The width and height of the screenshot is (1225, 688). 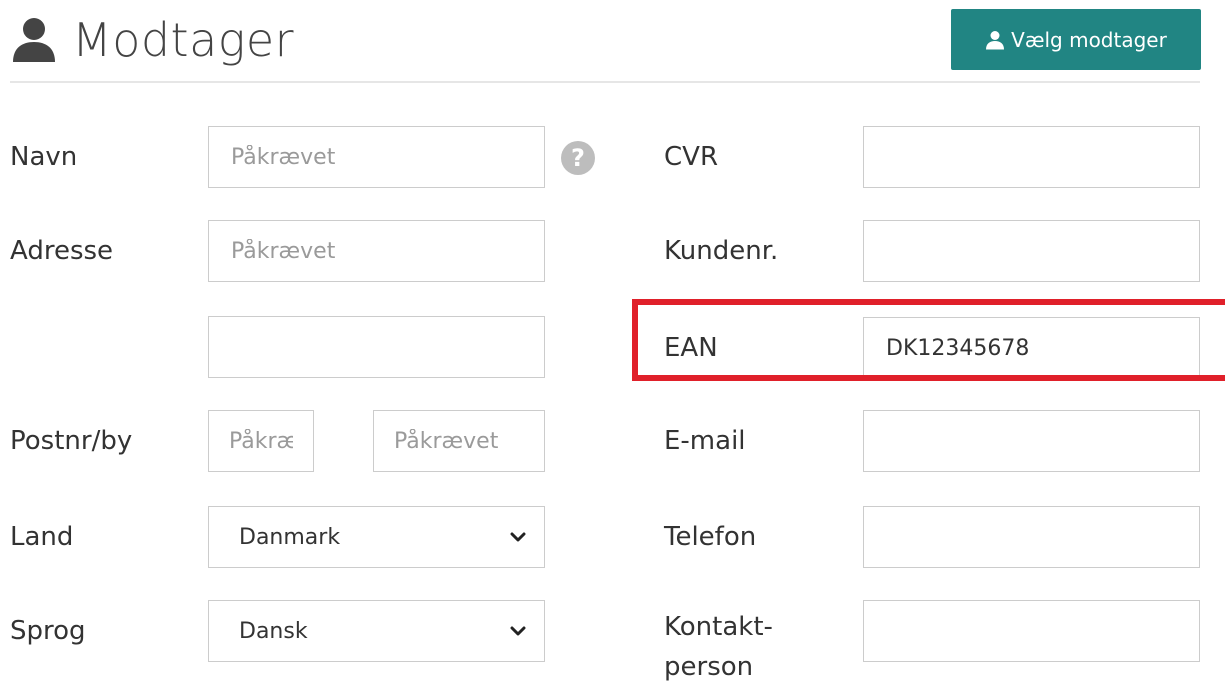 What do you see at coordinates (710, 537) in the screenshot?
I see `phone-label: Telefon` at bounding box center [710, 537].